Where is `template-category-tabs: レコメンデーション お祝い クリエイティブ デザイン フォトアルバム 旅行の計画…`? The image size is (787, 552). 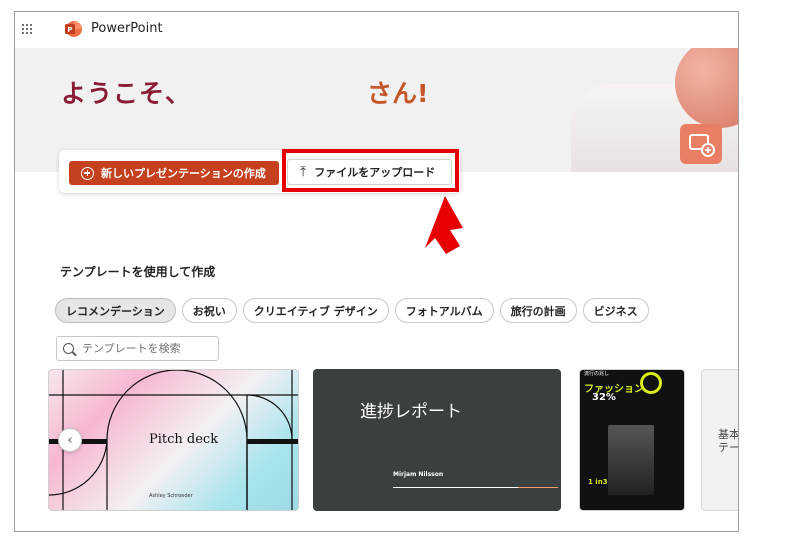
template-category-tabs: レコメンデーション お祝い クリエイティブ デザイン フォトアルバム 旅行の計画… is located at coordinates (355, 310).